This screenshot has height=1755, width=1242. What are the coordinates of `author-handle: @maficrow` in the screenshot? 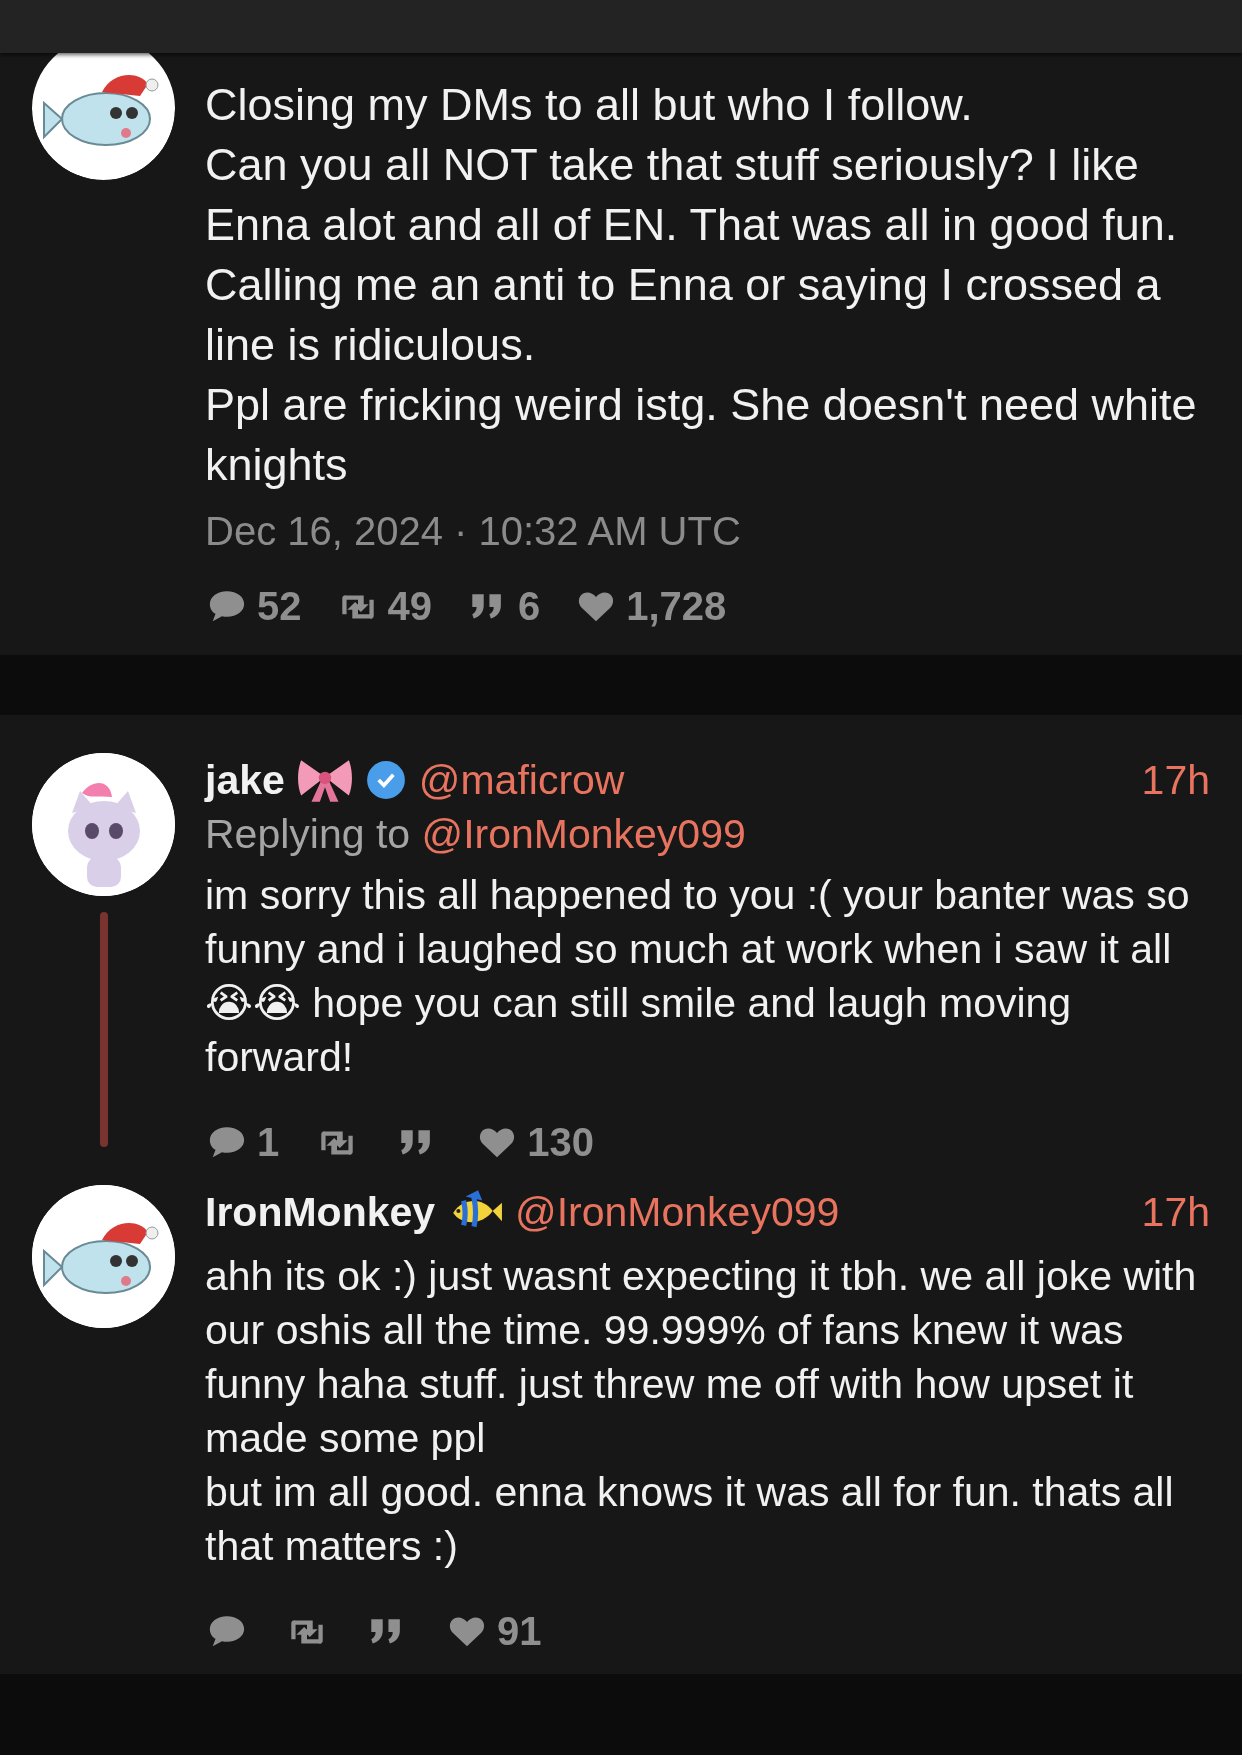 It's located at (521, 780).